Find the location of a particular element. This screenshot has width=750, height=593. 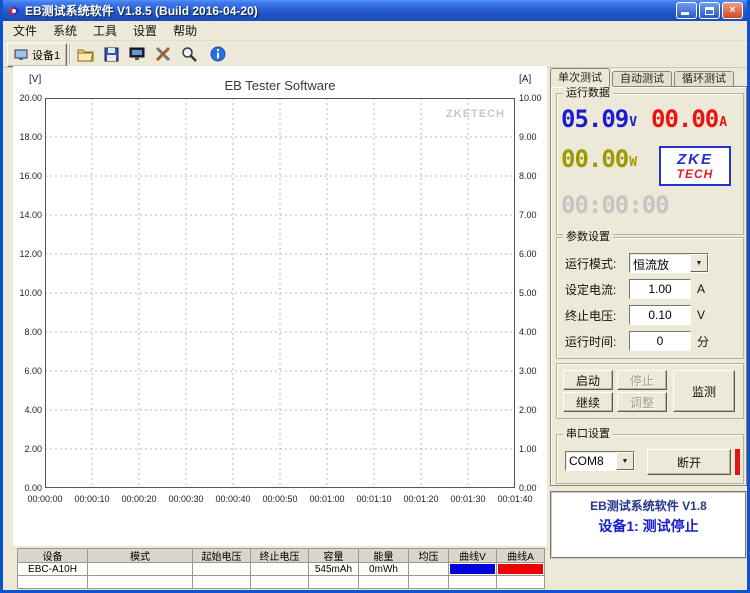

param-row: 运行模式: 恒流放 ▼ is located at coordinates (650, 263).